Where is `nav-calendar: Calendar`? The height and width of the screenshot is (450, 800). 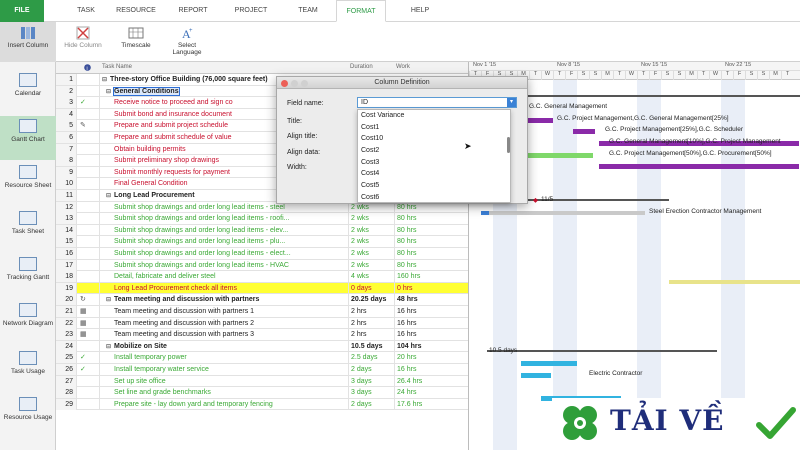 nav-calendar: Calendar is located at coordinates (28, 92).